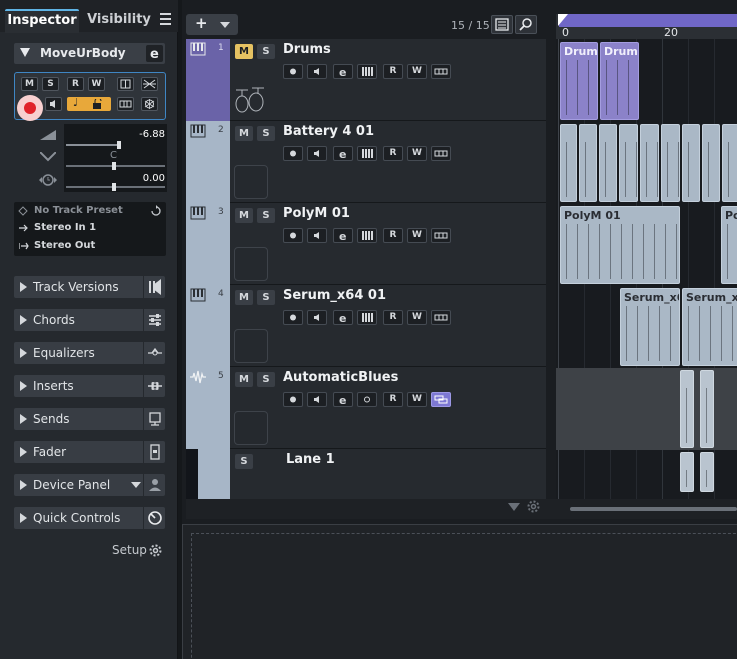  What do you see at coordinates (533, 506) in the screenshot?
I see `gear-icon` at bounding box center [533, 506].